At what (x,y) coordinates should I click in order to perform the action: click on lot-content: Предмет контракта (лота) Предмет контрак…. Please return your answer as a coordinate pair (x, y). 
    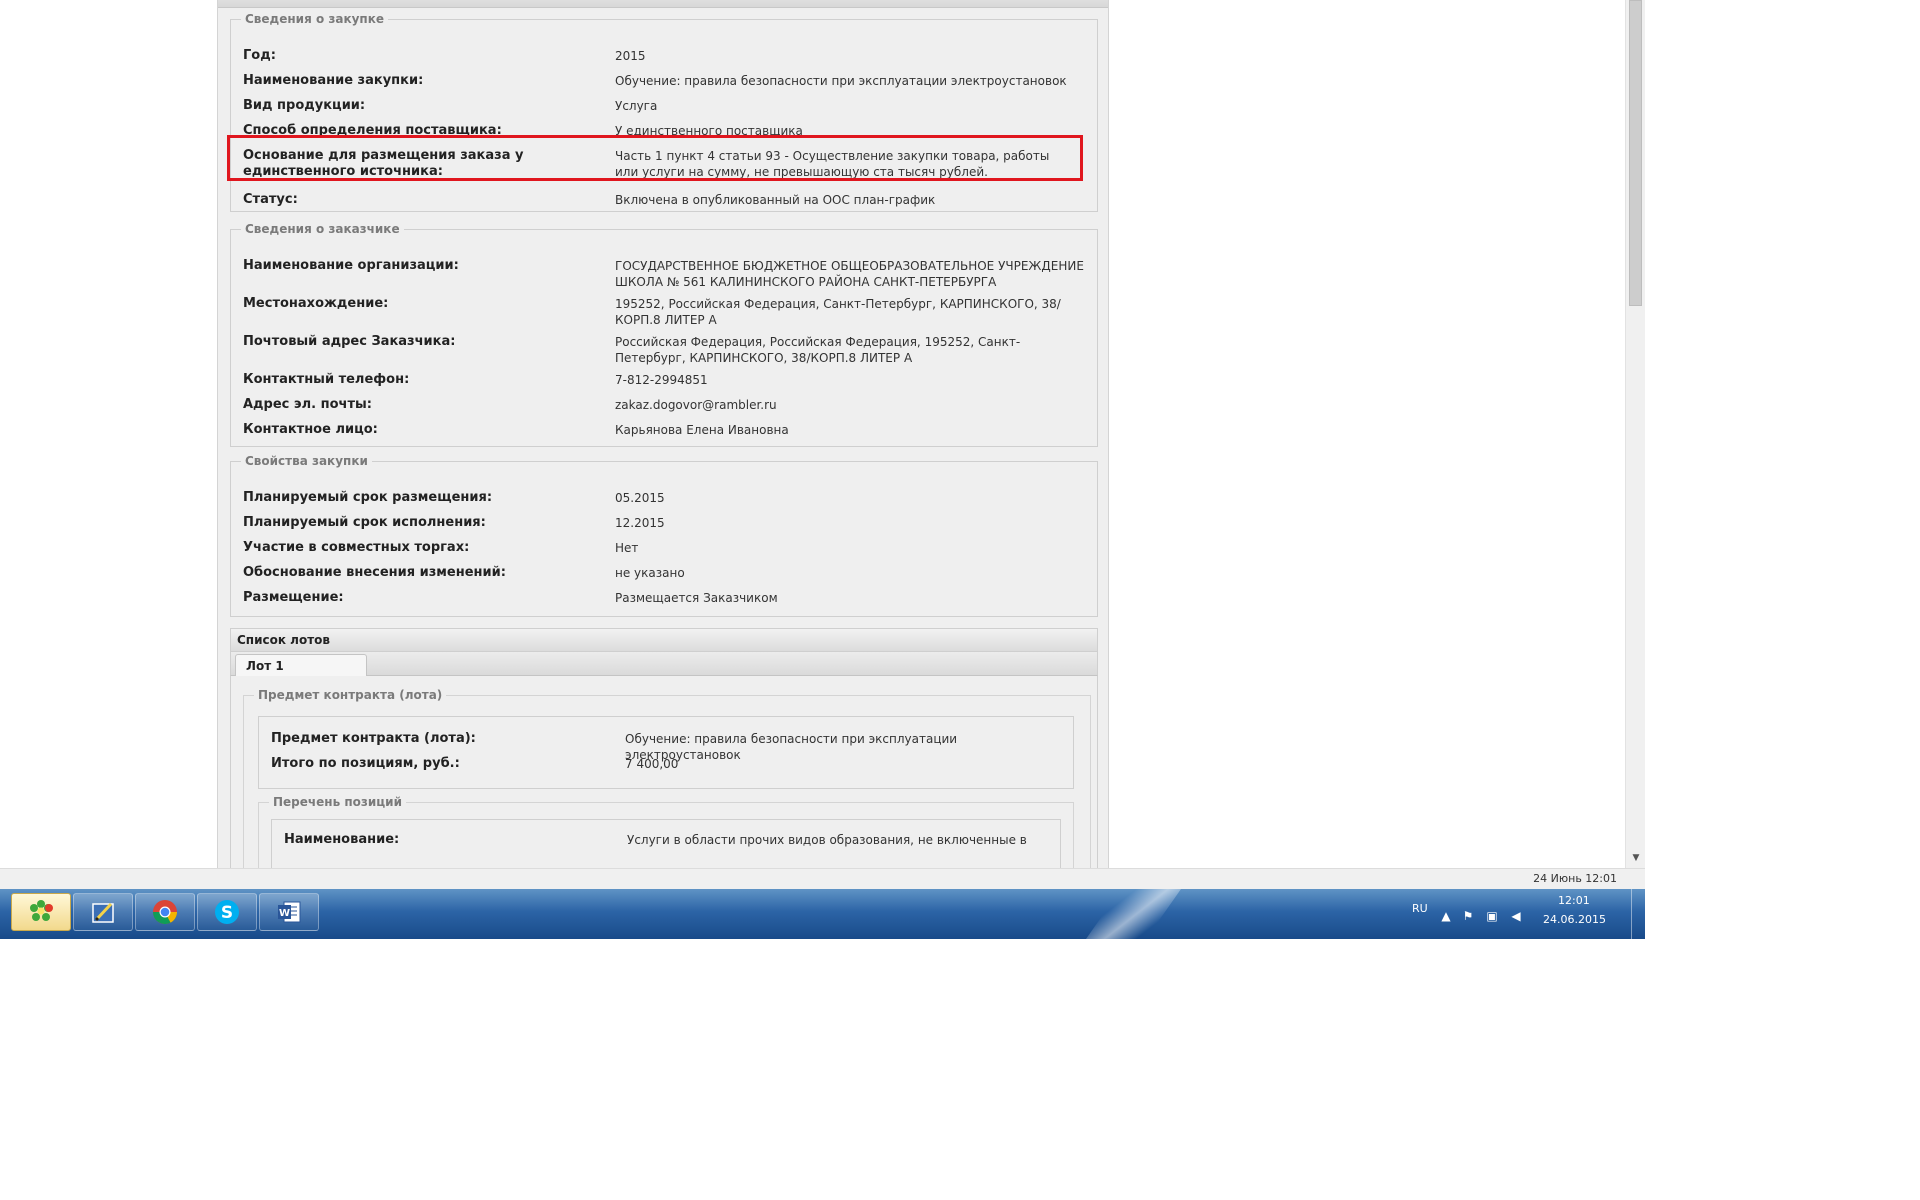
    Looking at the image, I should click on (664, 772).